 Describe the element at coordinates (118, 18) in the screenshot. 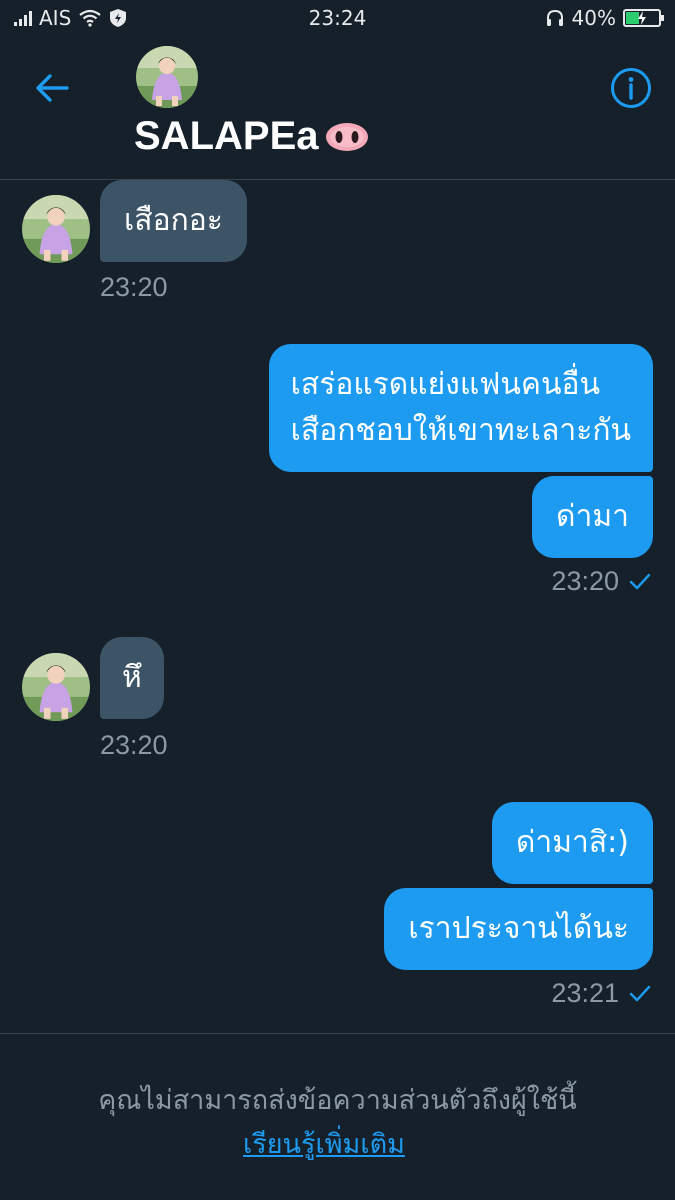

I see `shield-icon` at that location.